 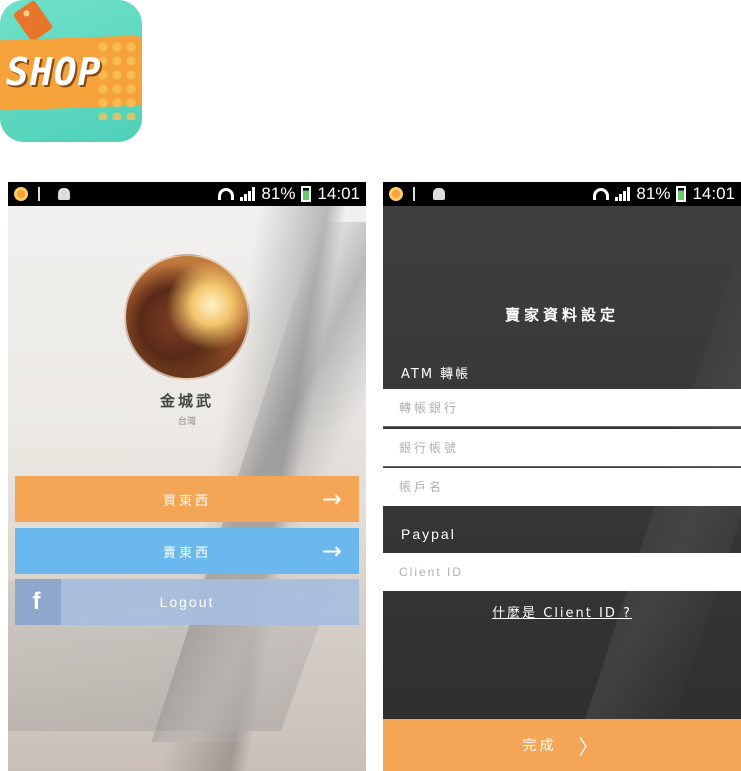 I want to click on icon-dots-pattern, so click(x=116, y=80).